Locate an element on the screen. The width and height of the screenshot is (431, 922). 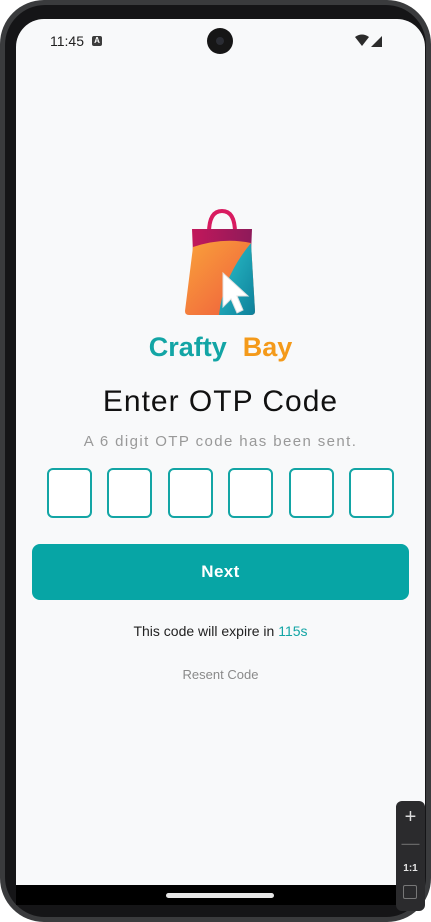
resend-code-link: Resent Code is located at coordinates (220, 674).